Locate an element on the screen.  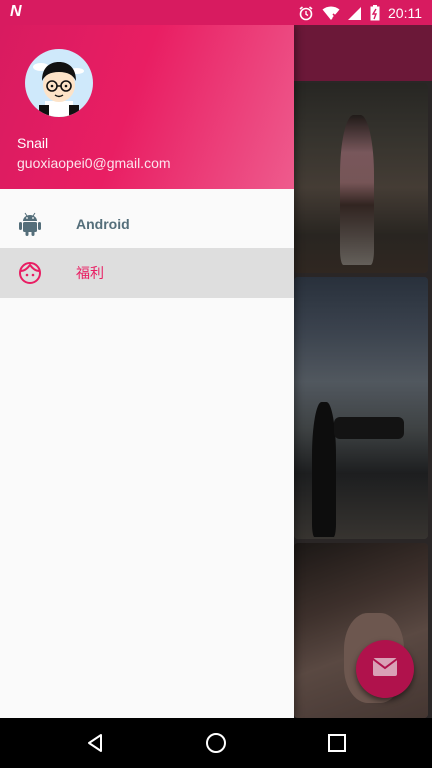
user-name: Snail is located at coordinates (33, 143).